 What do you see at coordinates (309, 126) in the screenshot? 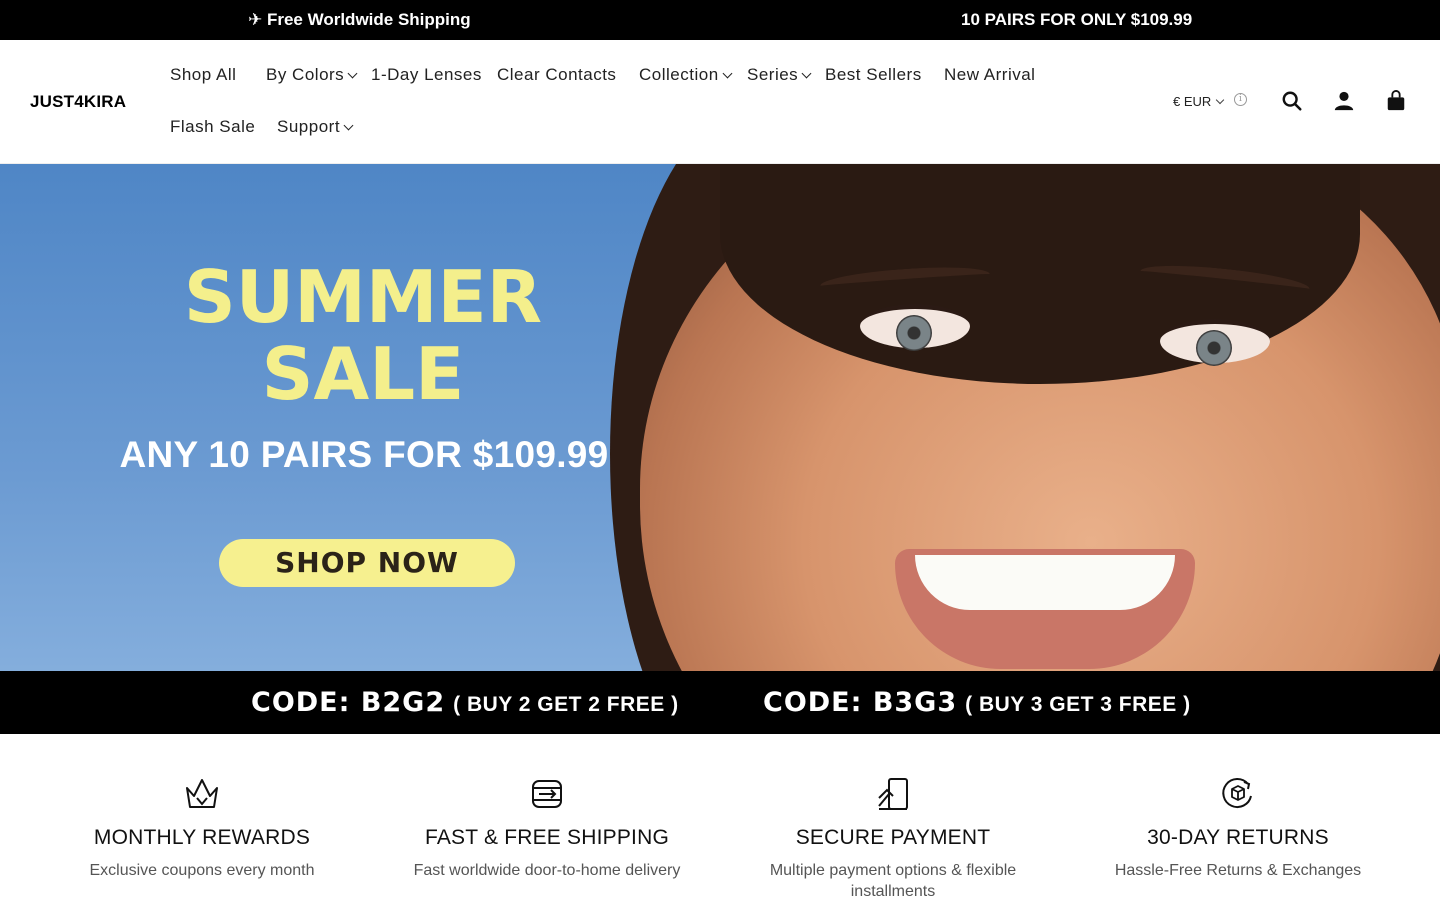
I see `nav-label: Support` at bounding box center [309, 126].